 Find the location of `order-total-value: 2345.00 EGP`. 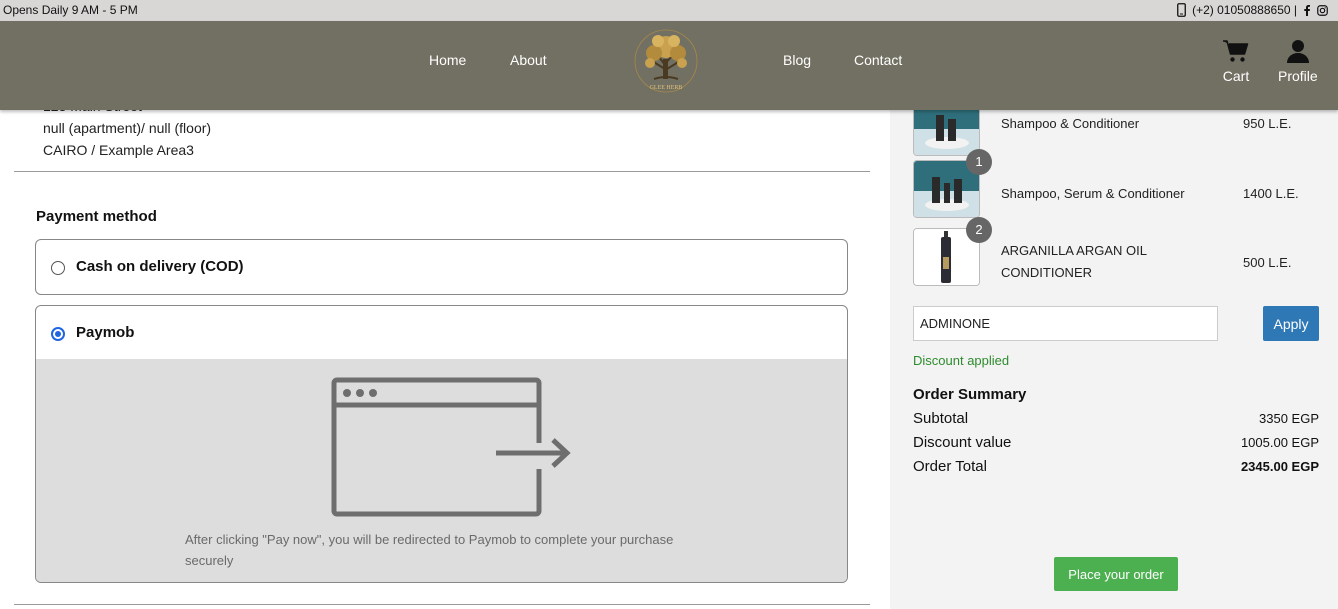

order-total-value: 2345.00 EGP is located at coordinates (1279, 466).